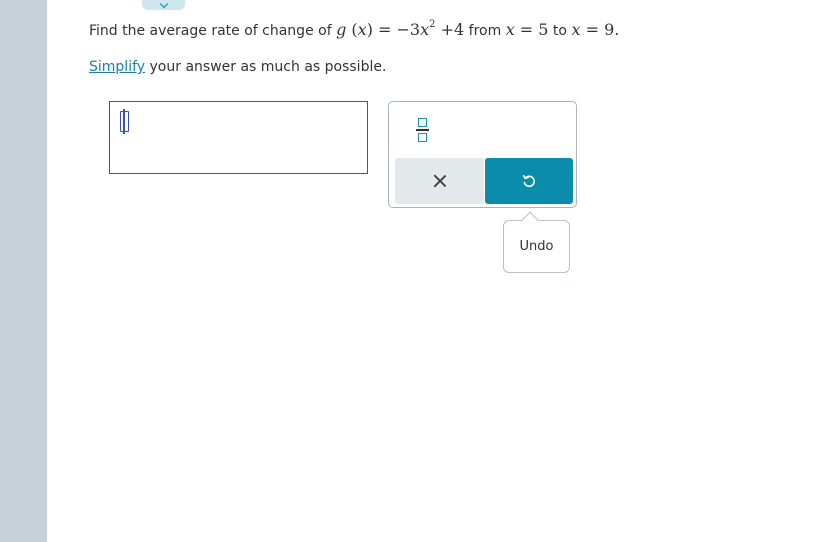  Describe the element at coordinates (362, 29) in the screenshot. I see `function-variable: x` at that location.